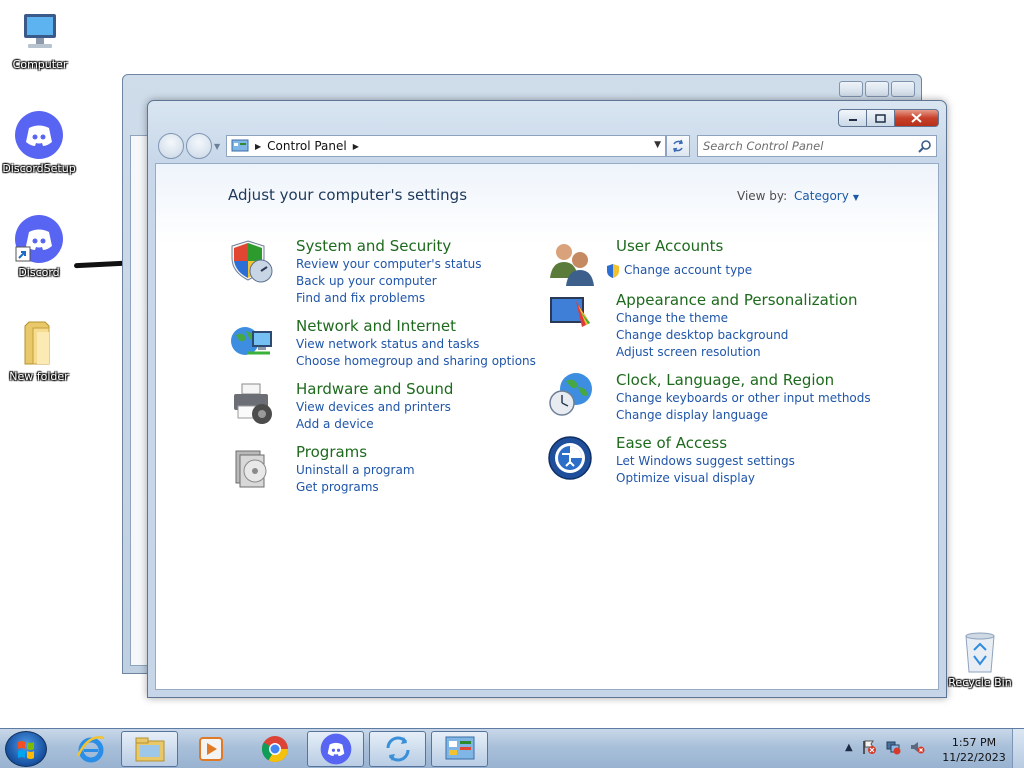  Describe the element at coordinates (678, 146) in the screenshot. I see `refresh-button` at that location.